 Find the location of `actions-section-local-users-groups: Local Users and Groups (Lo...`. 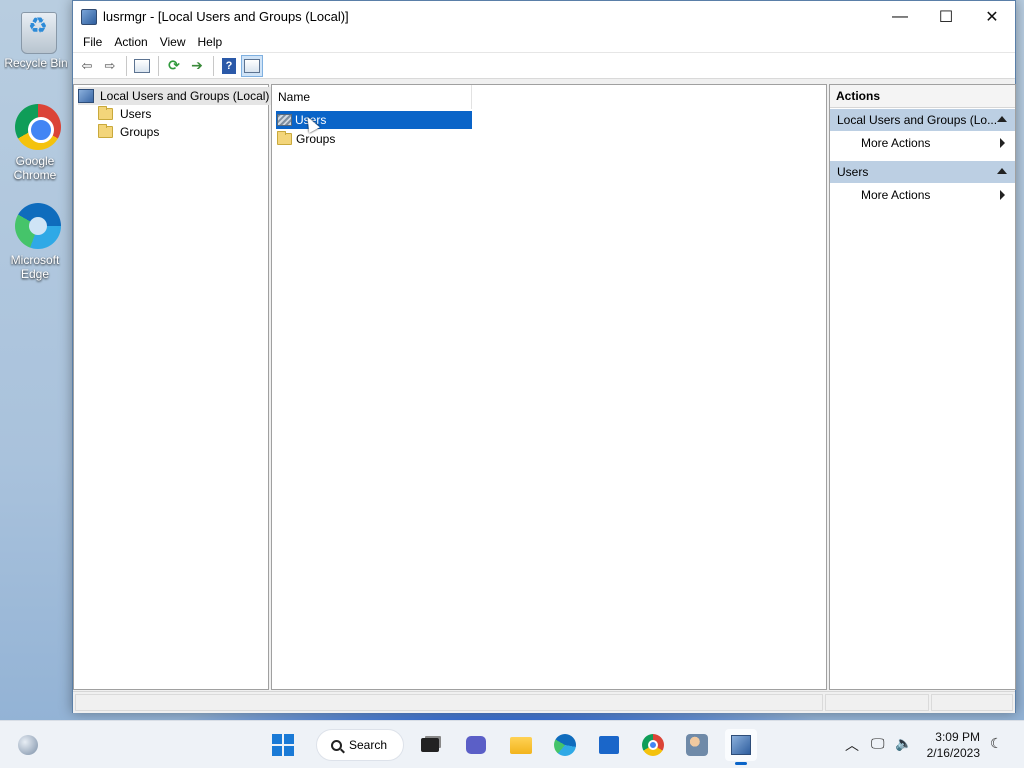

actions-section-local-users-groups: Local Users and Groups (Lo... is located at coordinates (922, 120).